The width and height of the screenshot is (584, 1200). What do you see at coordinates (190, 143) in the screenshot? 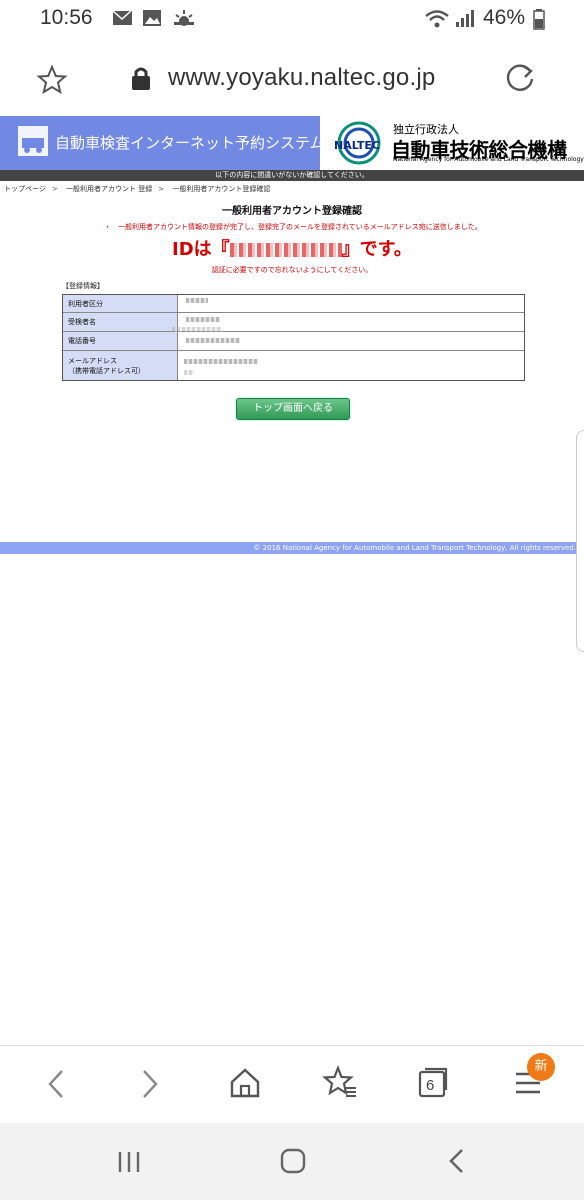
I see `system-title: 自動車検査インターネット予約システム` at bounding box center [190, 143].